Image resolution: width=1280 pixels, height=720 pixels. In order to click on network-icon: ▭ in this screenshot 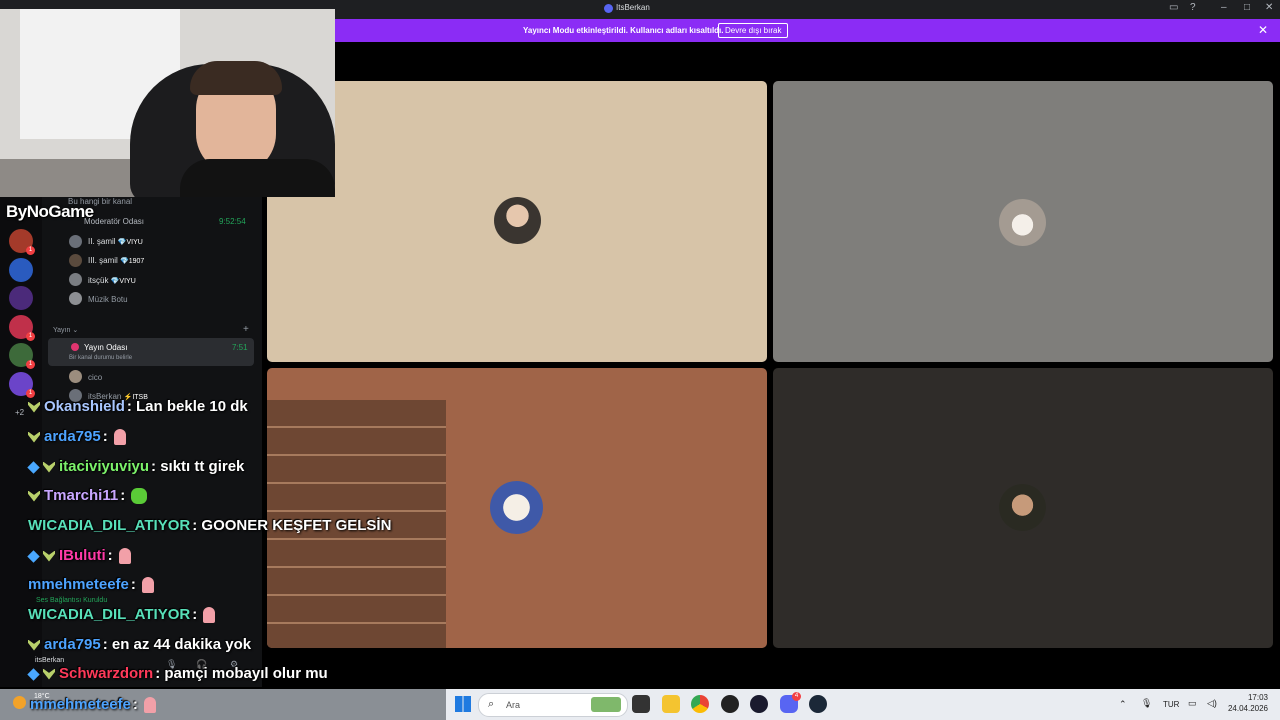, I will do `click(1192, 703)`.